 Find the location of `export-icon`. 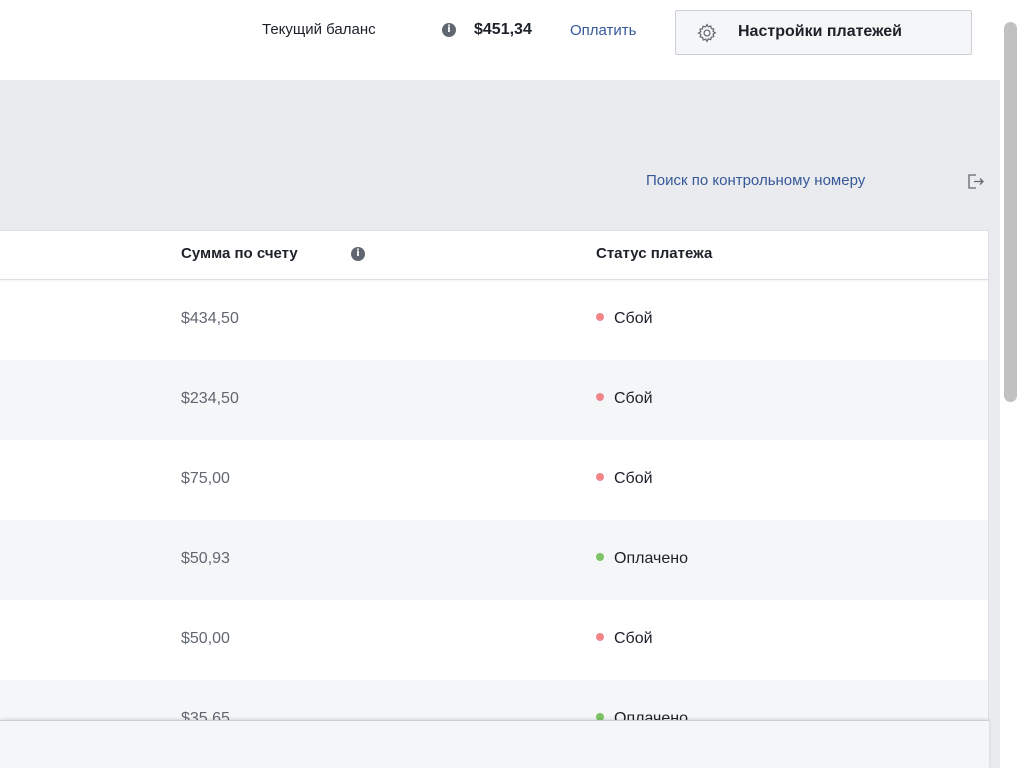

export-icon is located at coordinates (975, 181).